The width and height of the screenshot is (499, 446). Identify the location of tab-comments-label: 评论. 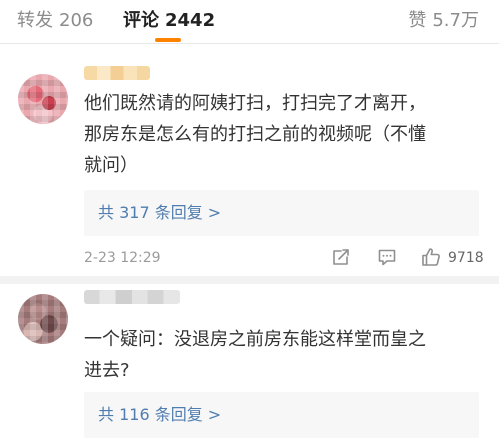
(141, 20).